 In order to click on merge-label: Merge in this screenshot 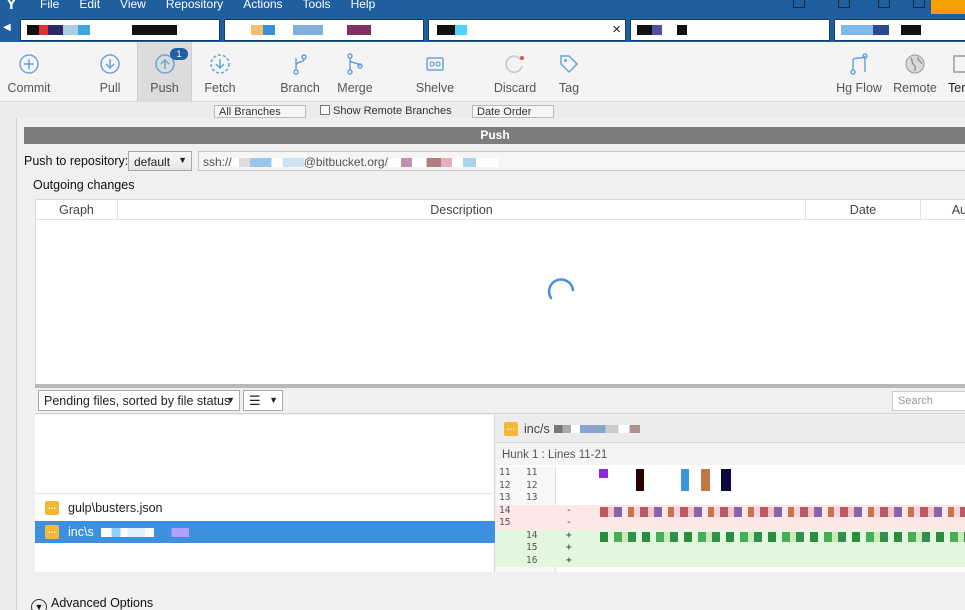, I will do `click(355, 88)`.